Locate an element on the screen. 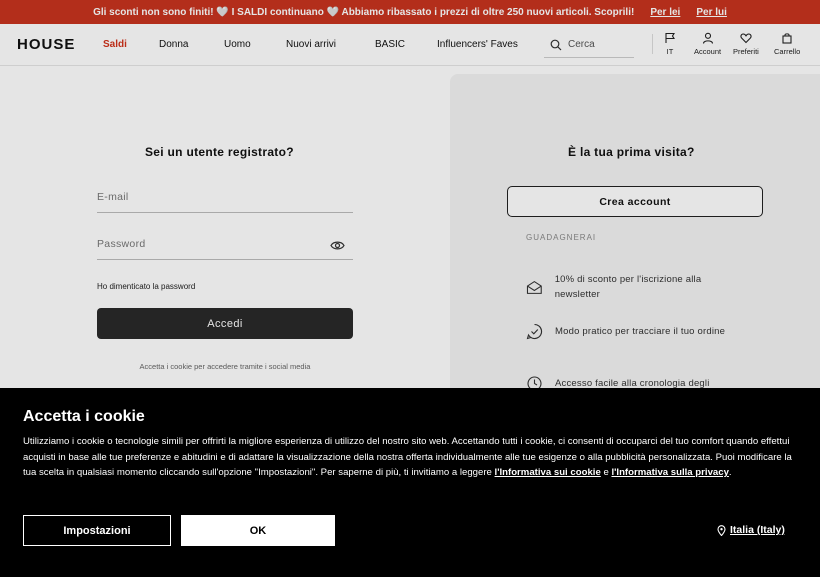 Image resolution: width=820 pixels, height=577 pixels. benefit-text: Modo pratico per tracciare il tuo ordine is located at coordinates (640, 331).